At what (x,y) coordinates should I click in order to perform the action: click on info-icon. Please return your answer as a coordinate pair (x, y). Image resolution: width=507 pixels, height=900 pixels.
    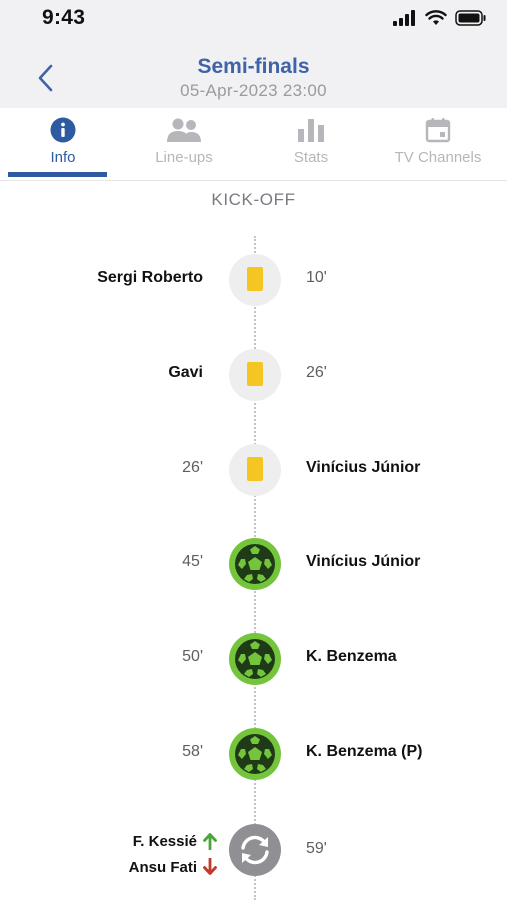
    Looking at the image, I should click on (63, 130).